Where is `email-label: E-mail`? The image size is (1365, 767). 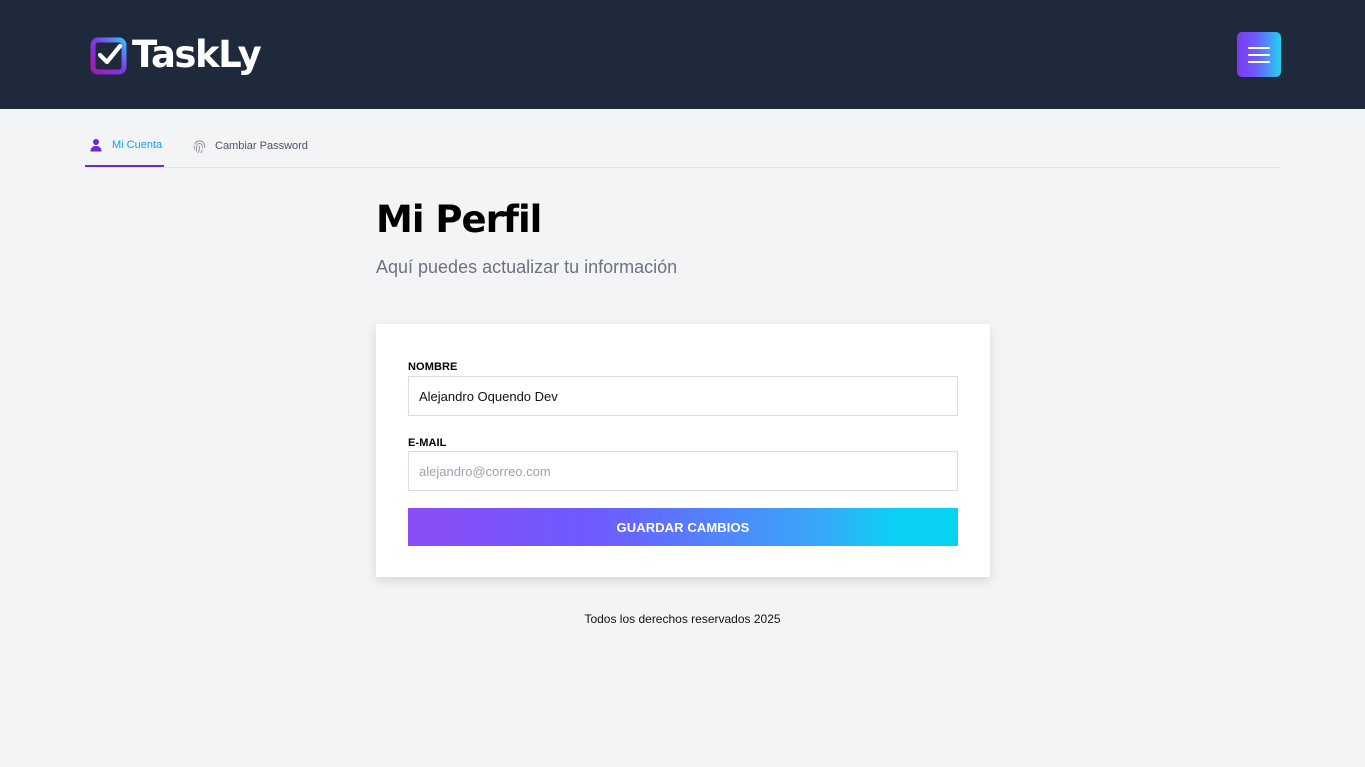 email-label: E-mail is located at coordinates (427, 443).